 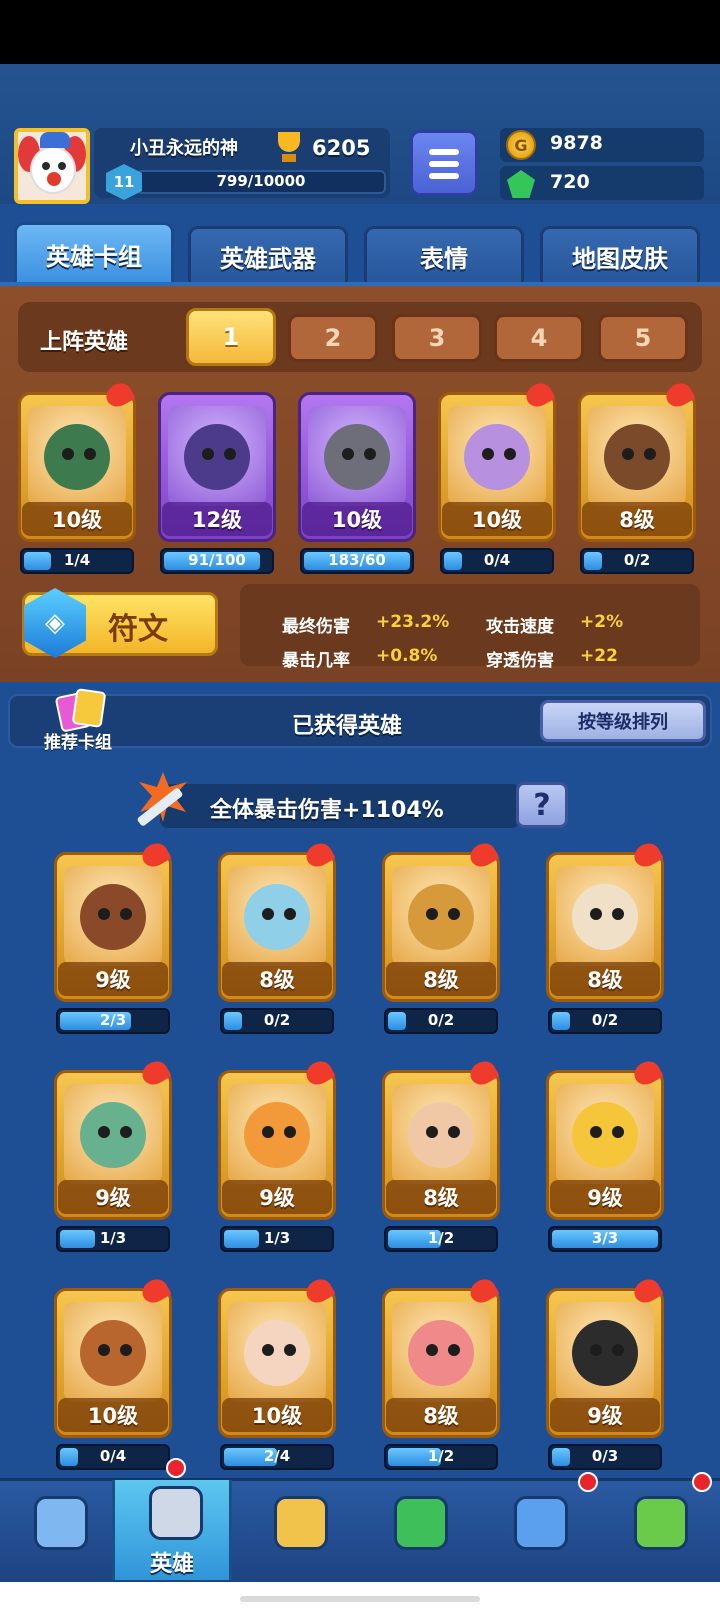 I want to click on sort-by-level-button: 按等级排列, so click(x=623, y=721).